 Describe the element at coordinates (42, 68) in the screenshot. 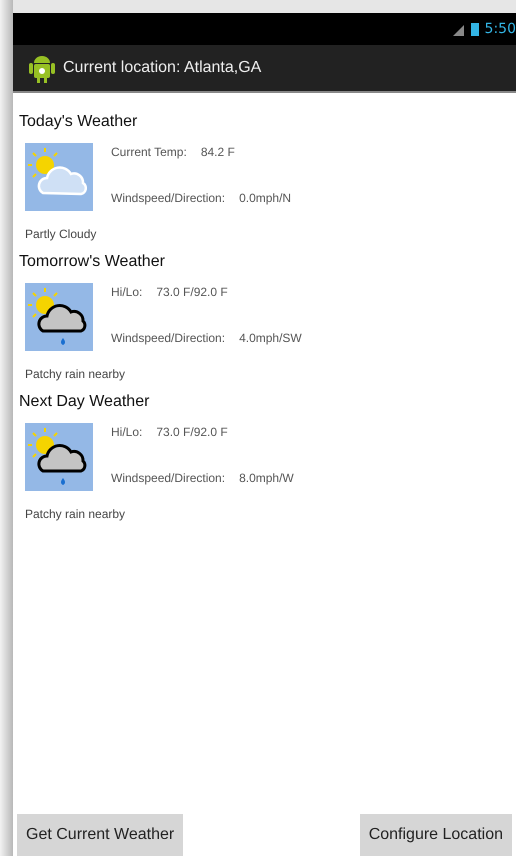

I see `android-robot-icon` at that location.